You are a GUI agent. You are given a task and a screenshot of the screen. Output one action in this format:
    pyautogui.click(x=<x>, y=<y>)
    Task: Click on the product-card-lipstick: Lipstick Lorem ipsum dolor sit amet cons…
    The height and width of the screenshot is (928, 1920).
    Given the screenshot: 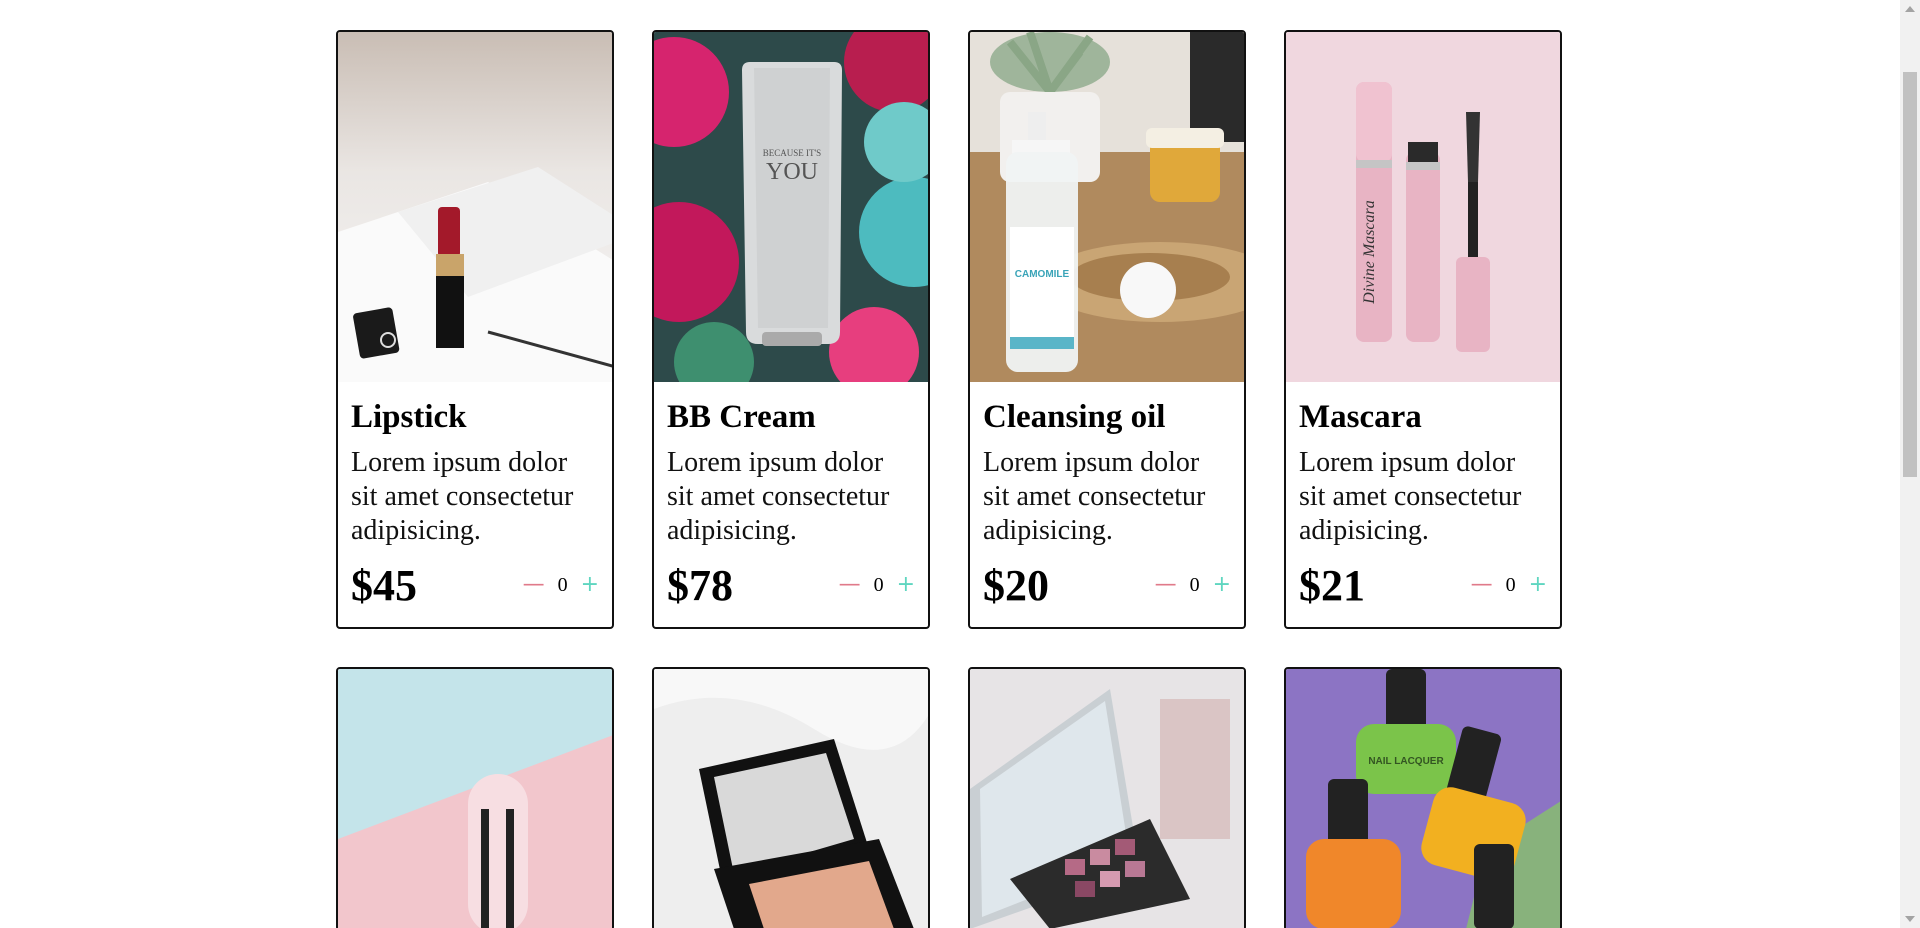 What is the action you would take?
    pyautogui.click(x=475, y=329)
    